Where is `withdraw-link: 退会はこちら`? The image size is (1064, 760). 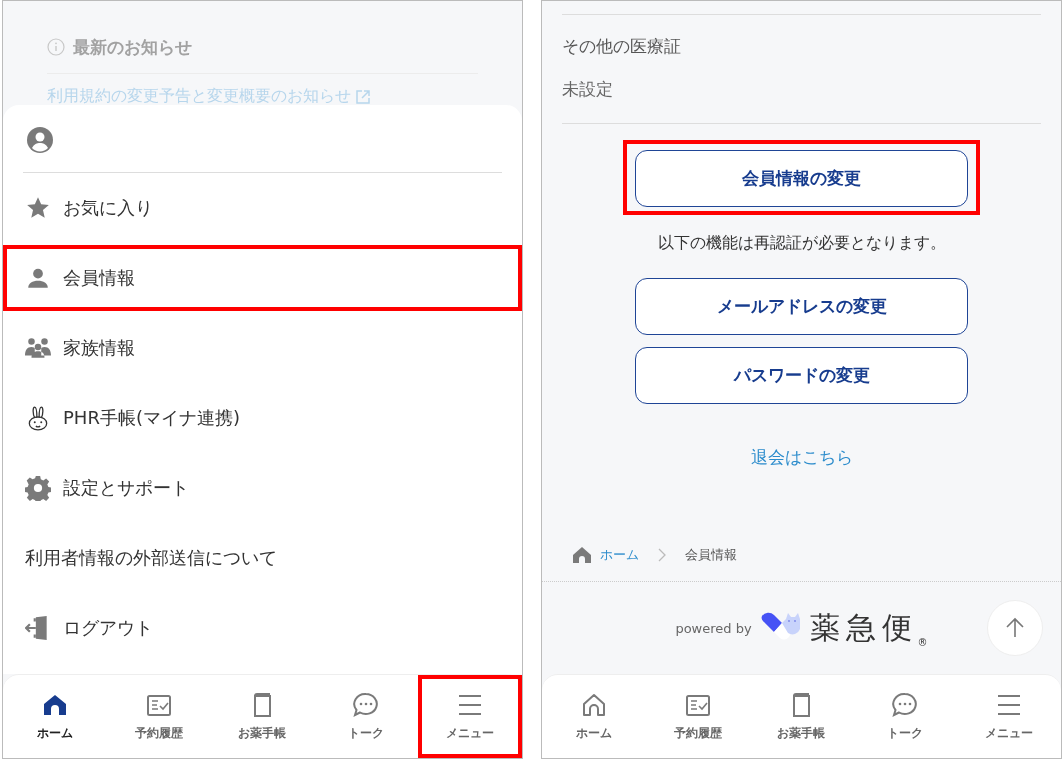
withdraw-link: 退会はこちら is located at coordinates (801, 457).